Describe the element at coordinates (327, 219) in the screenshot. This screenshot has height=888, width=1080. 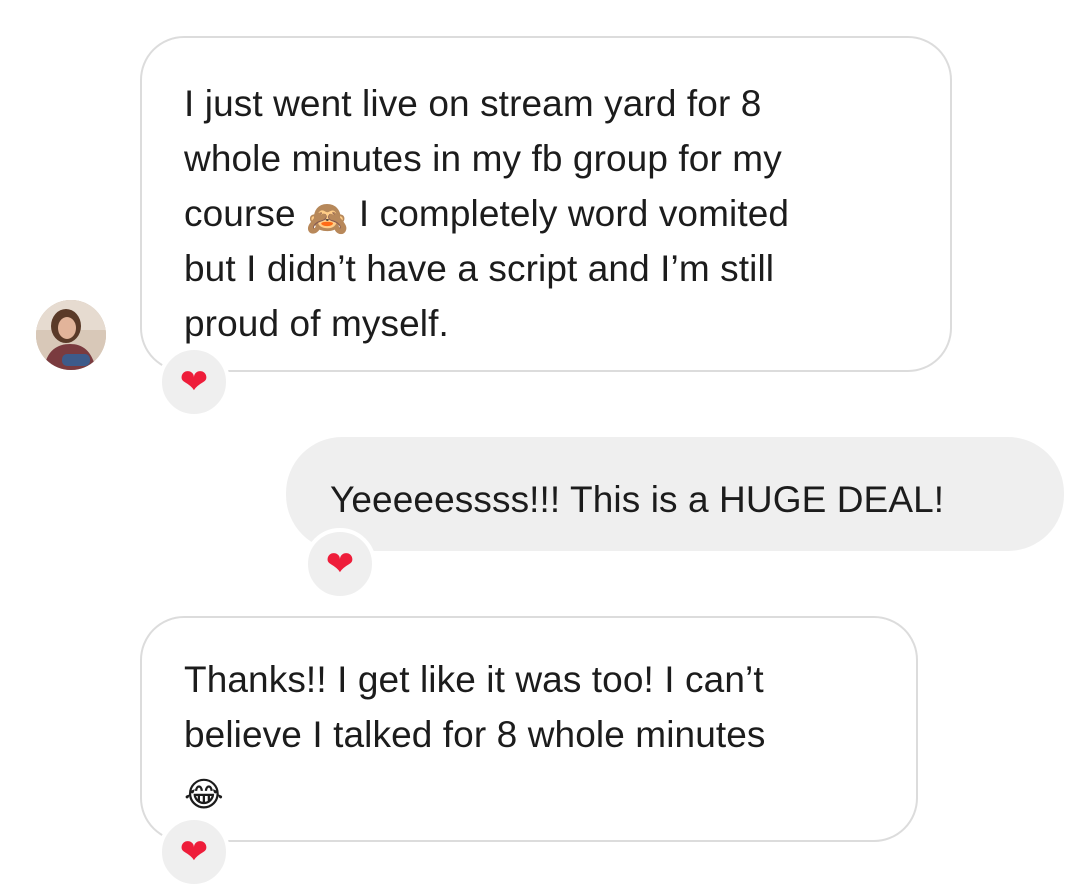
I see `see-no-evil-monkey-icon: 🙈` at that location.